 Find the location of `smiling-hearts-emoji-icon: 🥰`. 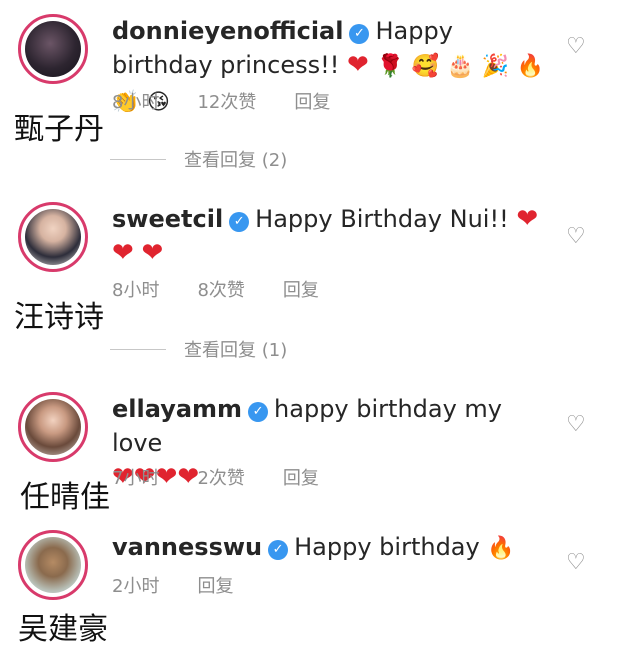

smiling-hearts-emoji-icon: 🥰 is located at coordinates (425, 66).